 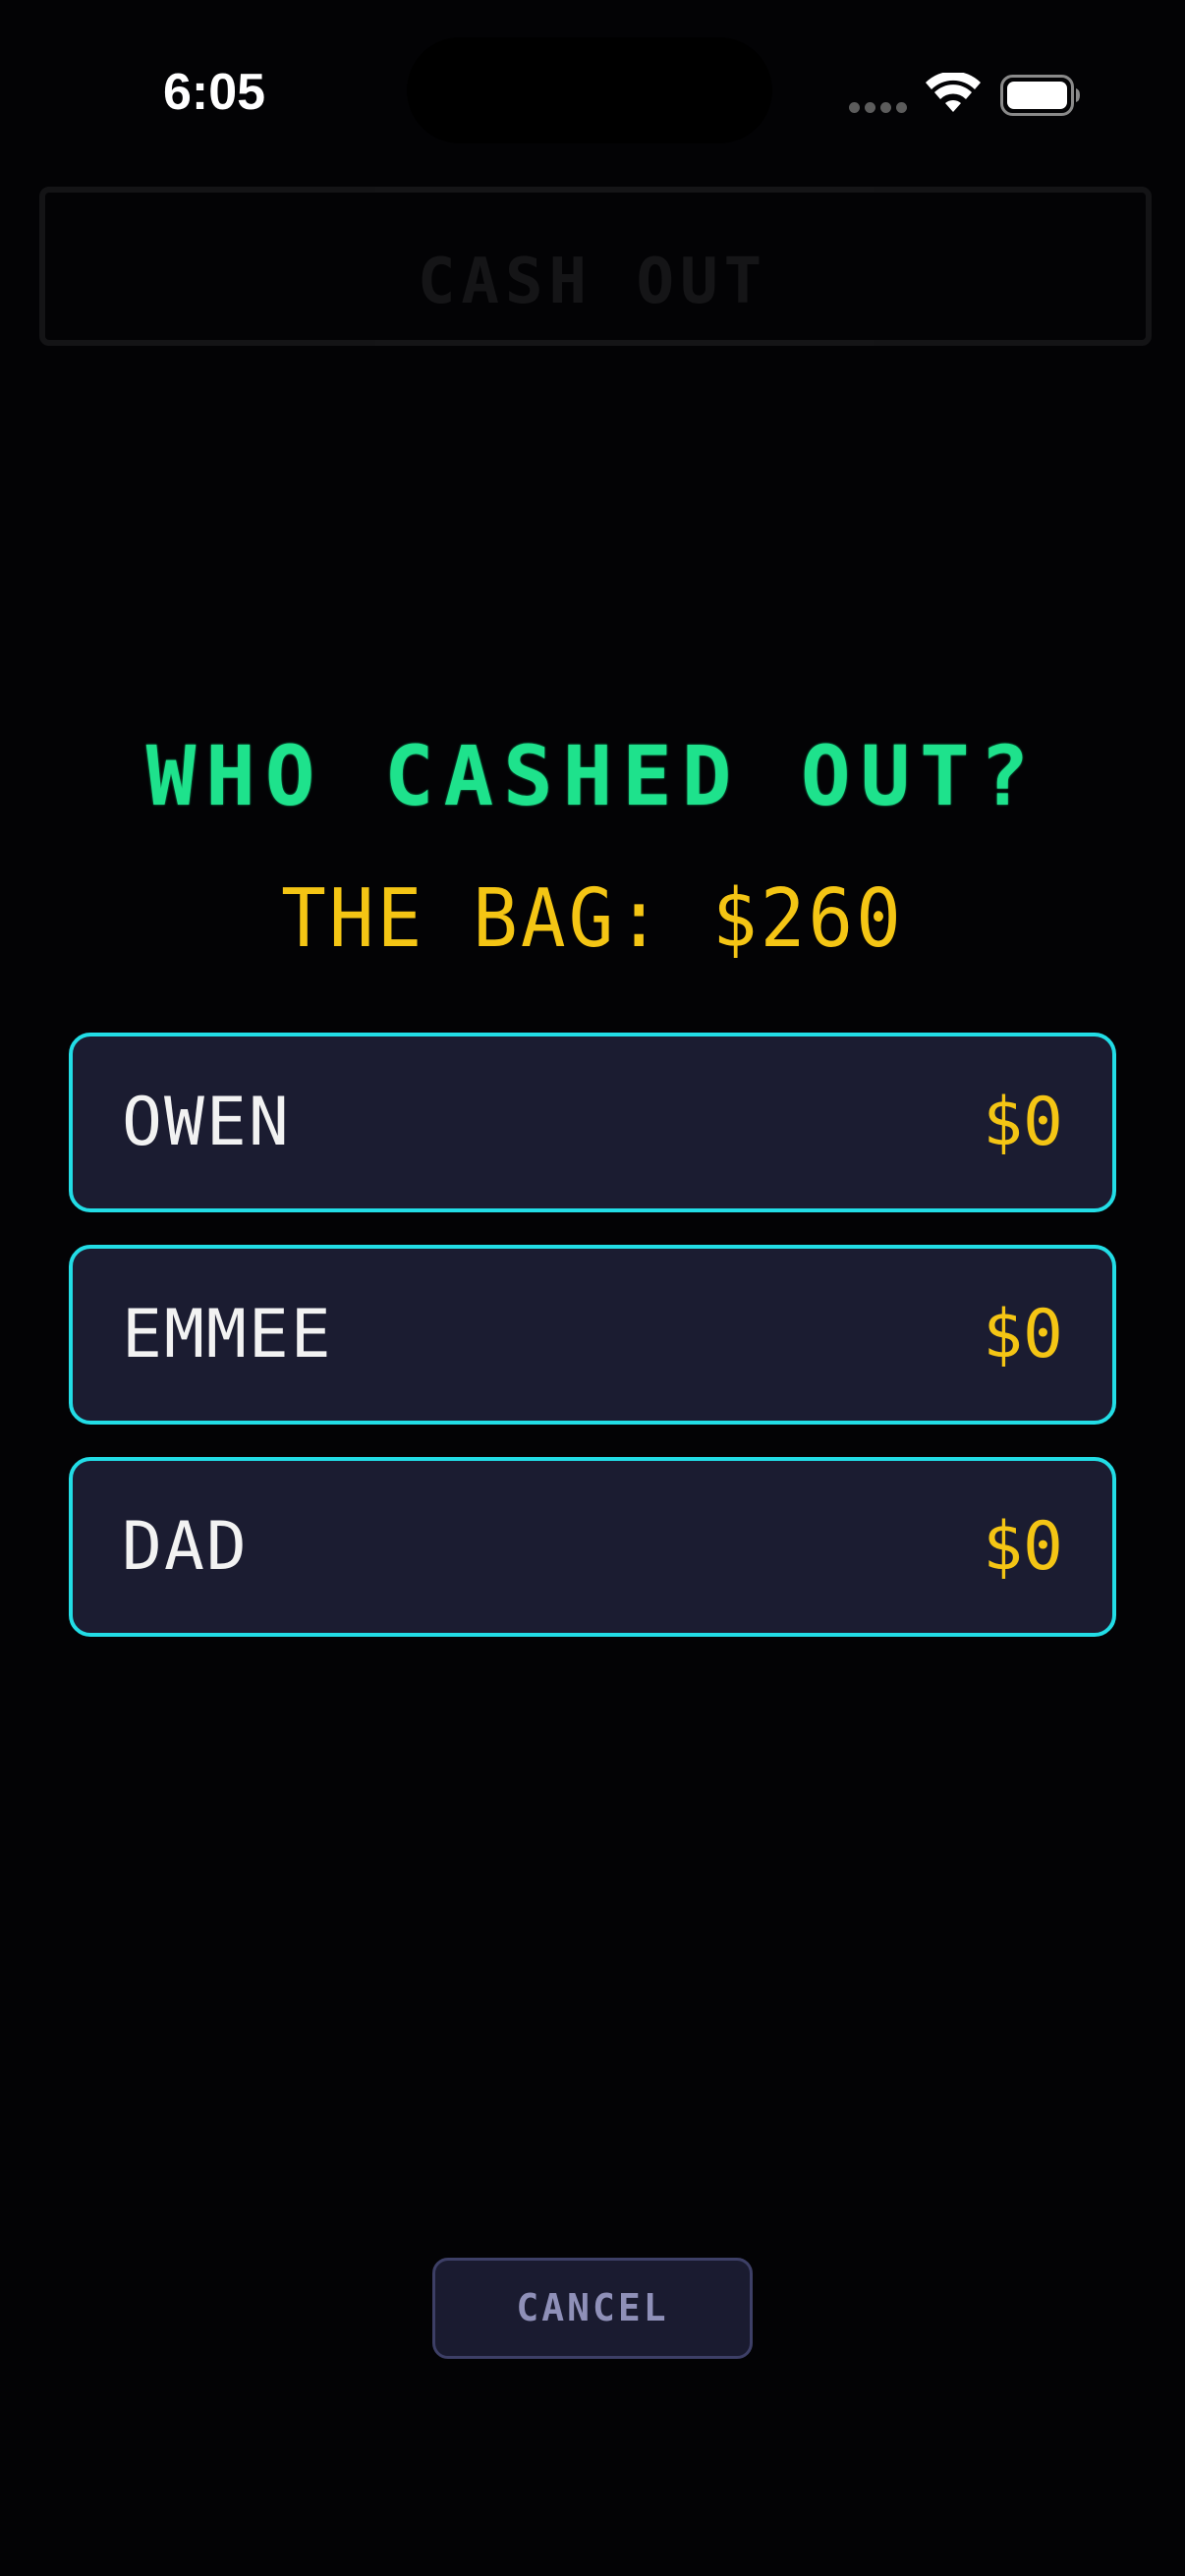 I want to click on player-row-owen: OWEN $0, so click(x=592, y=1122).